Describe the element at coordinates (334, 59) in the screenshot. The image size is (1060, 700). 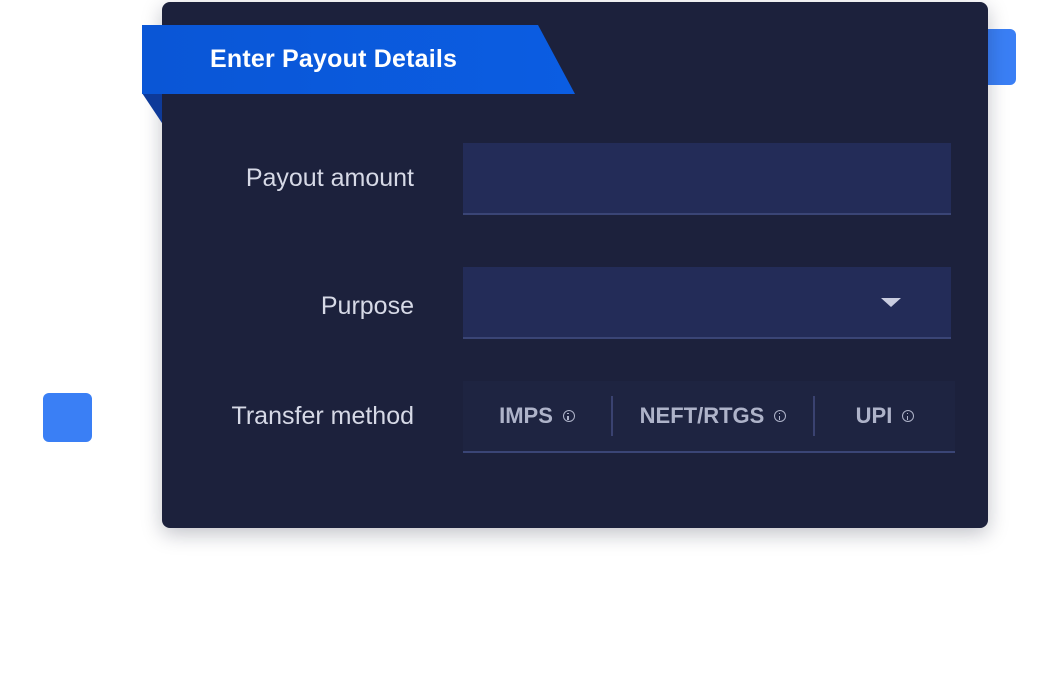
I see `form-title: Enter Payout Details` at that location.